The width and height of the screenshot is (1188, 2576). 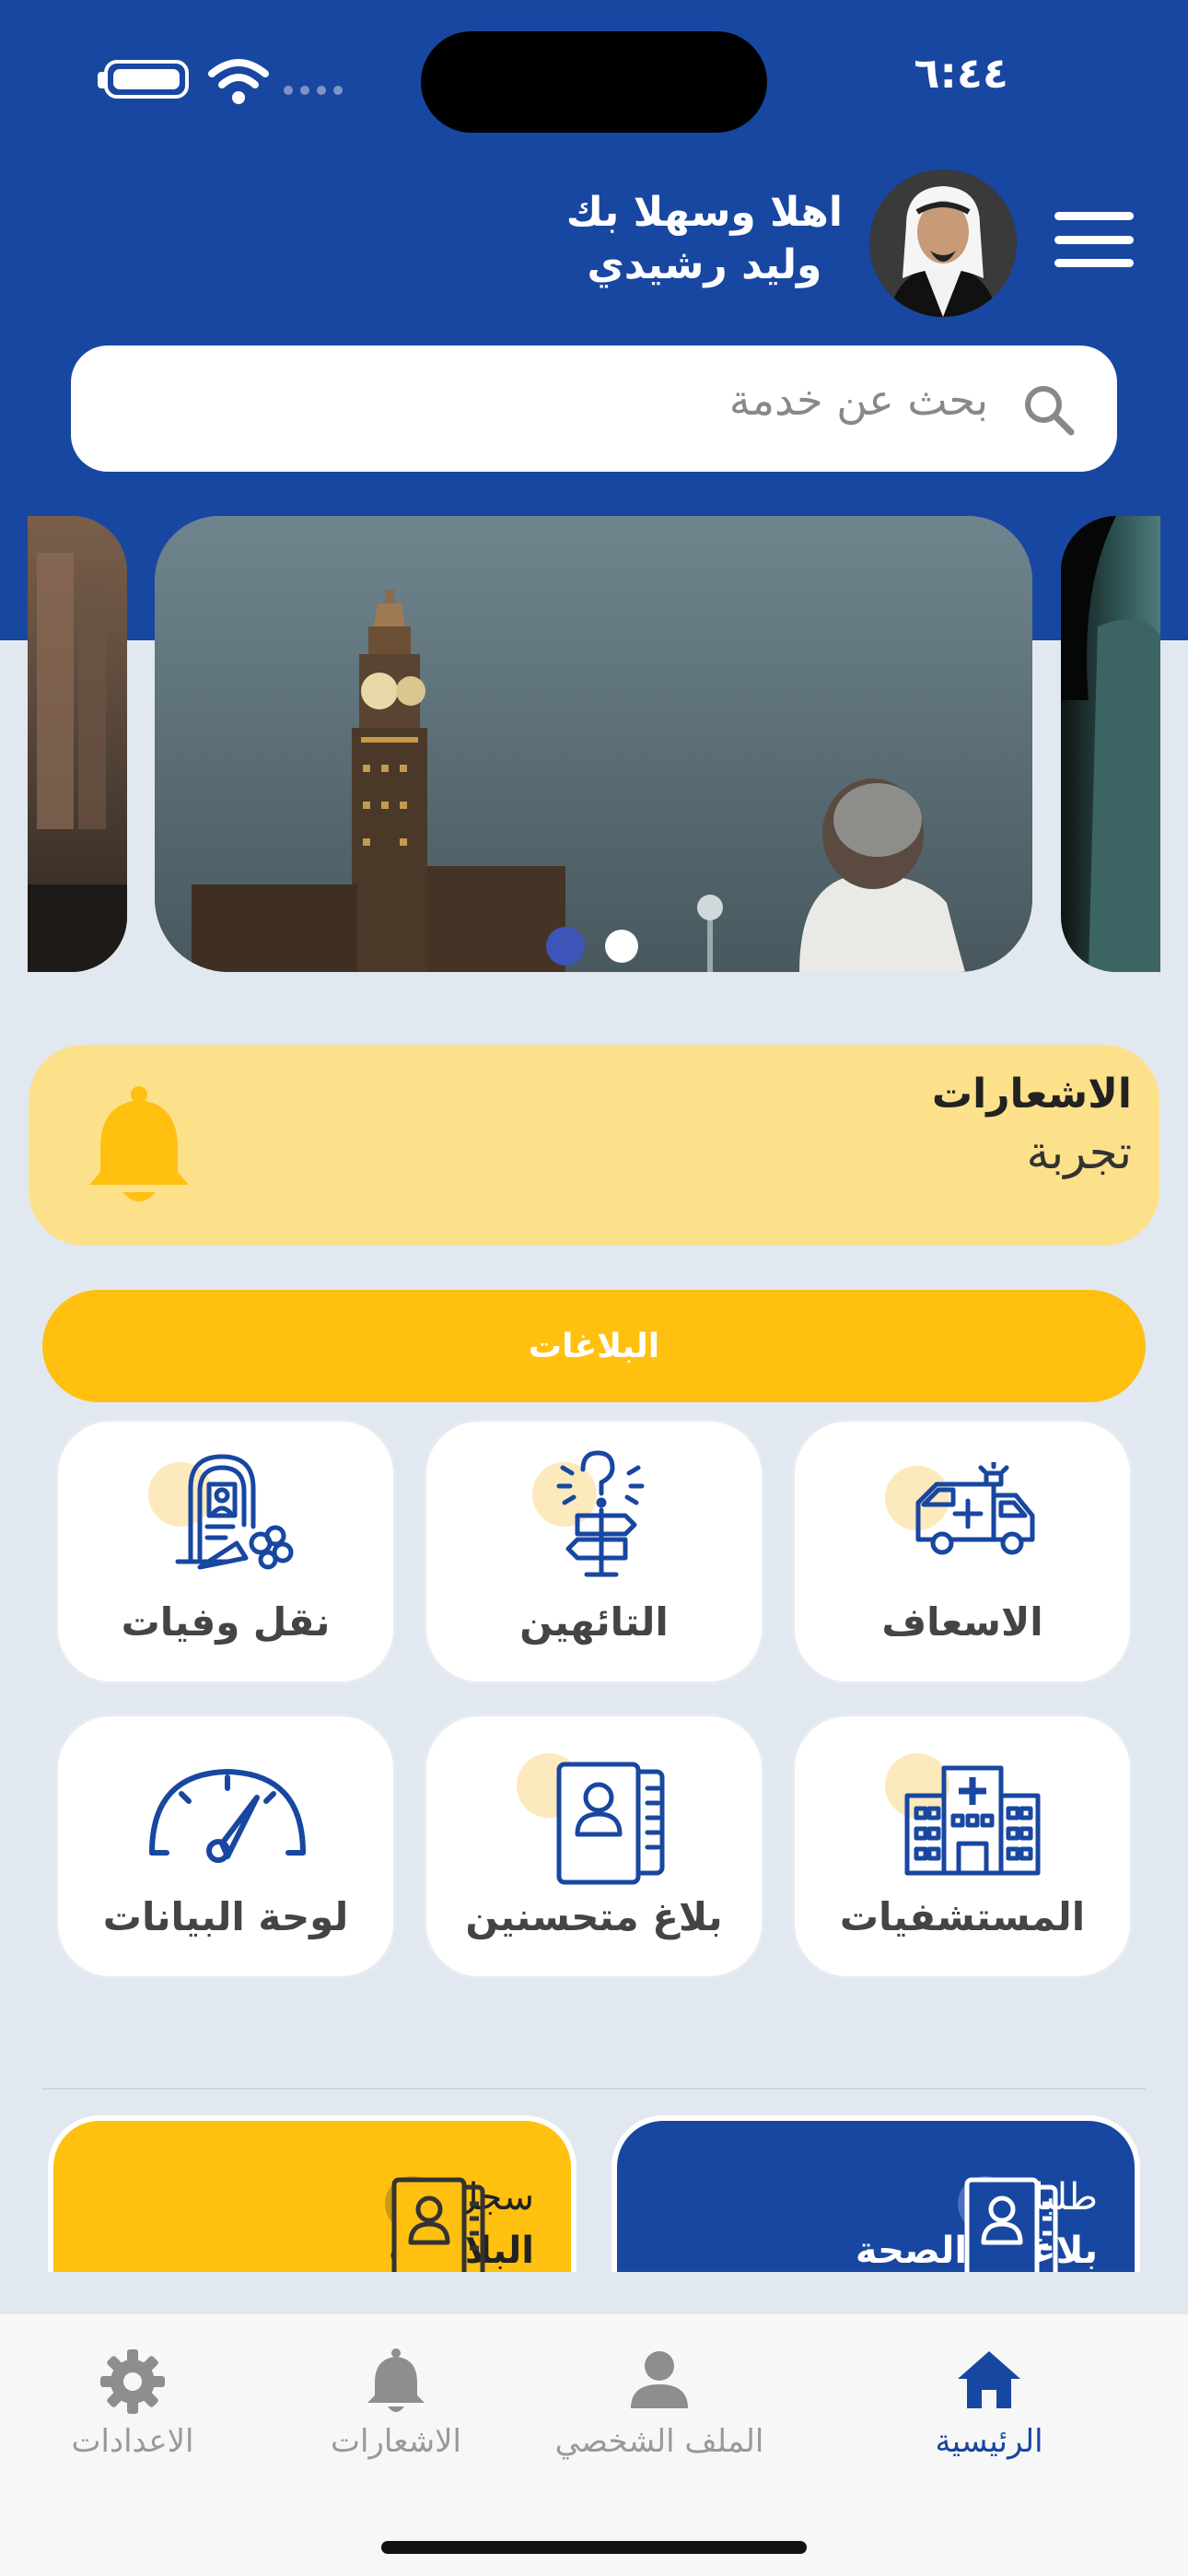 I want to click on notifications-card-title: الاشعارات, so click(x=1031, y=1094).